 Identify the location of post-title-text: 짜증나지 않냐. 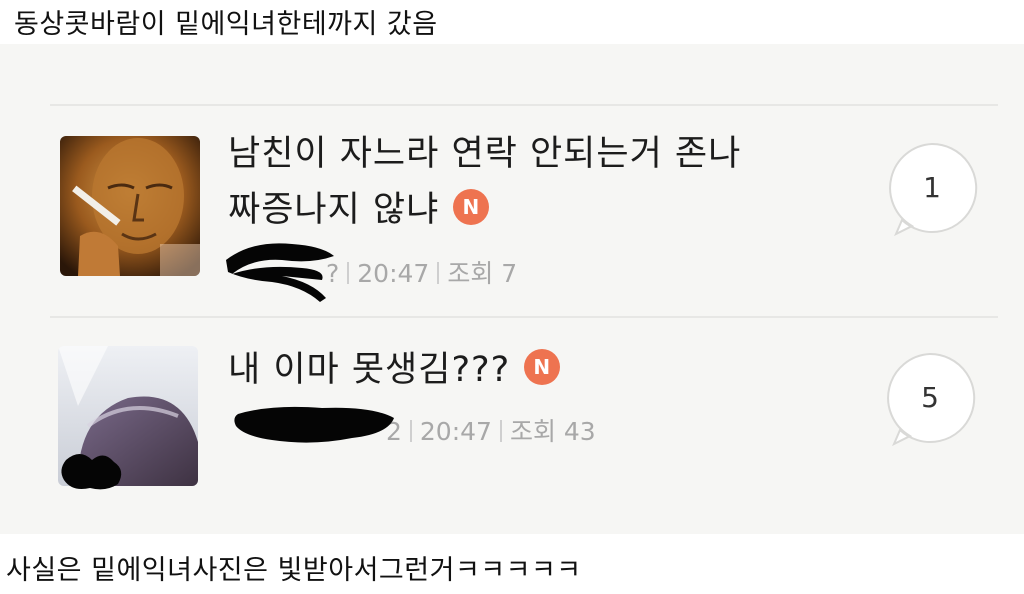
(334, 210).